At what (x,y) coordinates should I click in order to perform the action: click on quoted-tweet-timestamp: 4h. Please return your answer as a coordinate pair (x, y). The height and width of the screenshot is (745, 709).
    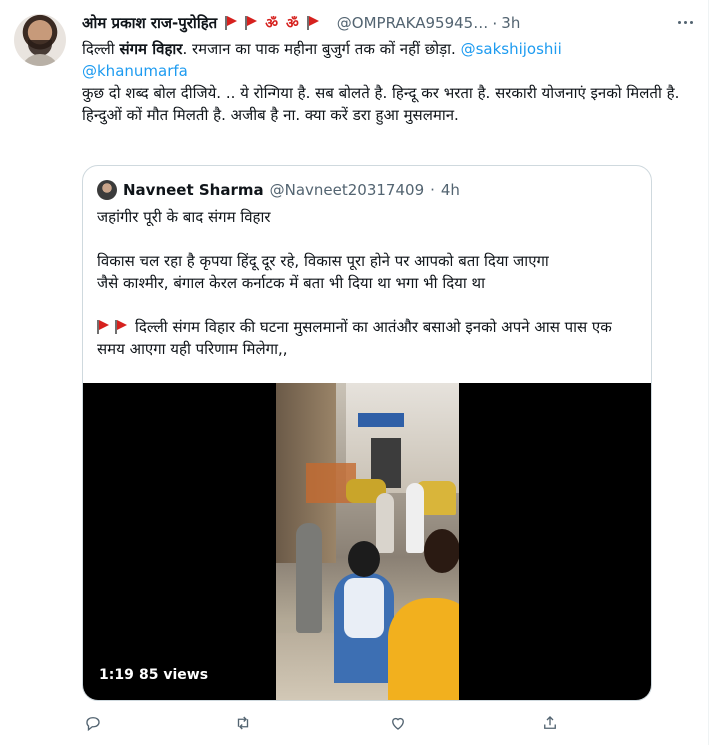
    Looking at the image, I should click on (450, 190).